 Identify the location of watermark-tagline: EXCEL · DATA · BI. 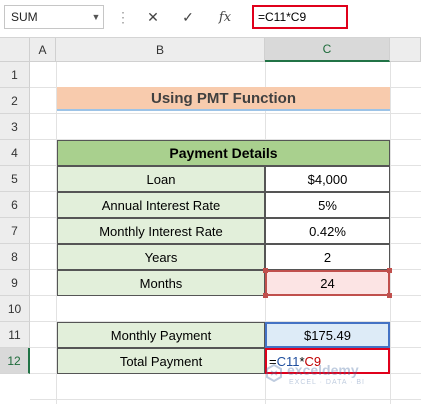
(327, 382).